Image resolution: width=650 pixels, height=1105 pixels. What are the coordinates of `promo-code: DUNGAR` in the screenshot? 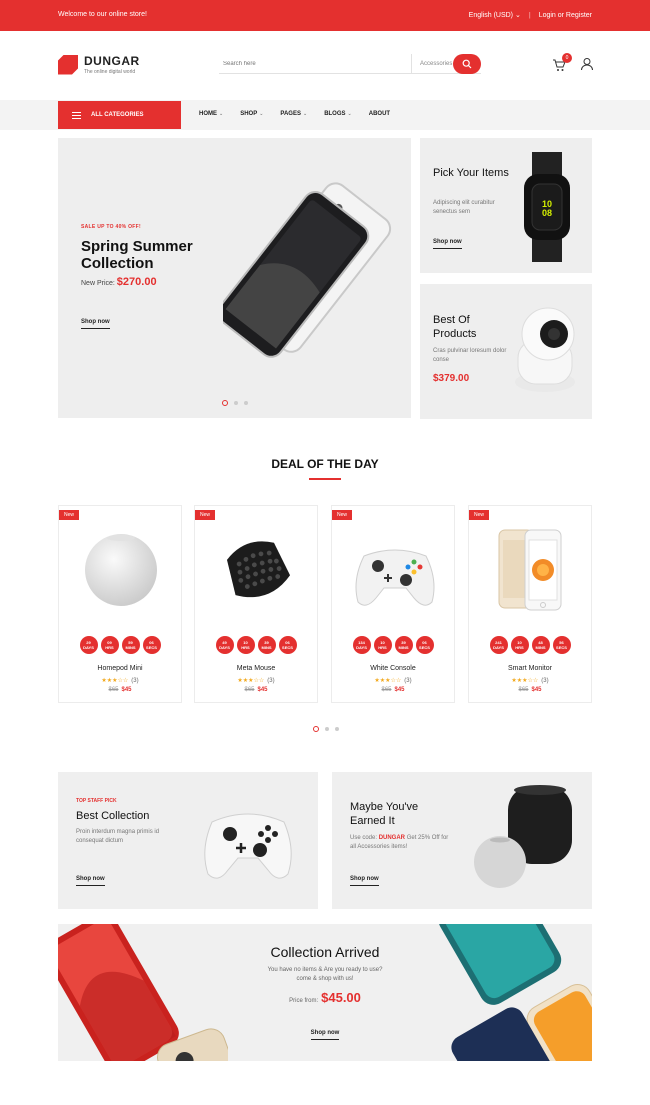 It's located at (392, 838).